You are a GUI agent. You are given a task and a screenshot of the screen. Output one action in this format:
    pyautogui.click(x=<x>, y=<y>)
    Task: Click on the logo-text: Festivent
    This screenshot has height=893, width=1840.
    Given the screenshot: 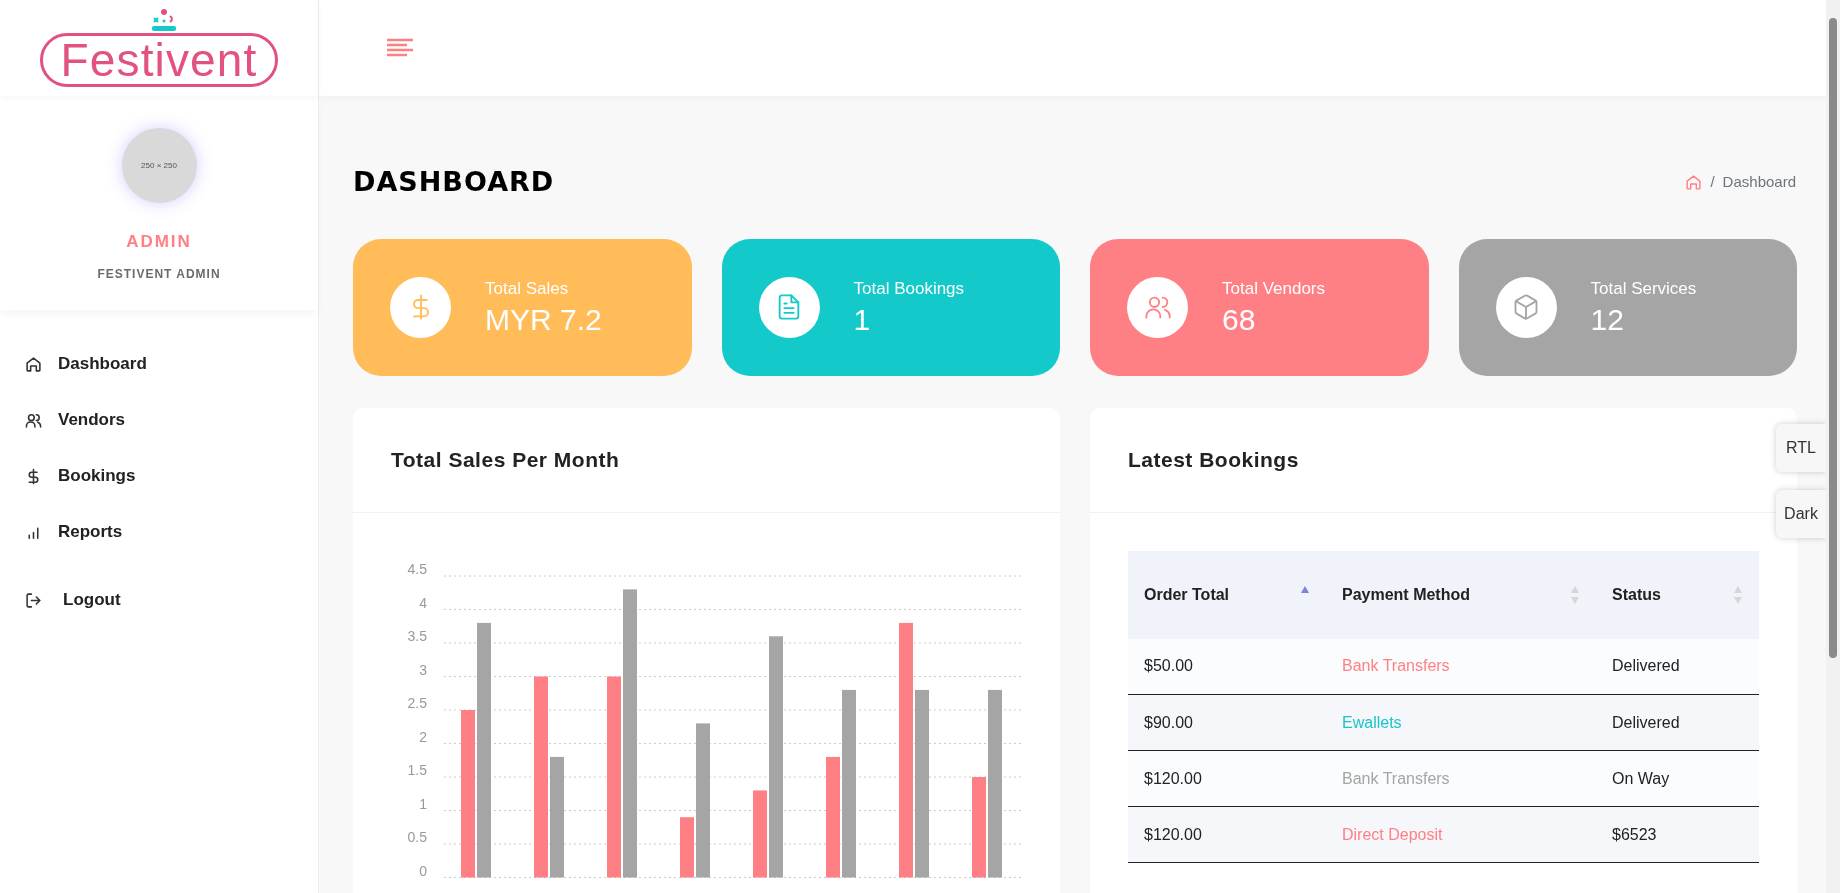 What is the action you would take?
    pyautogui.click(x=159, y=60)
    